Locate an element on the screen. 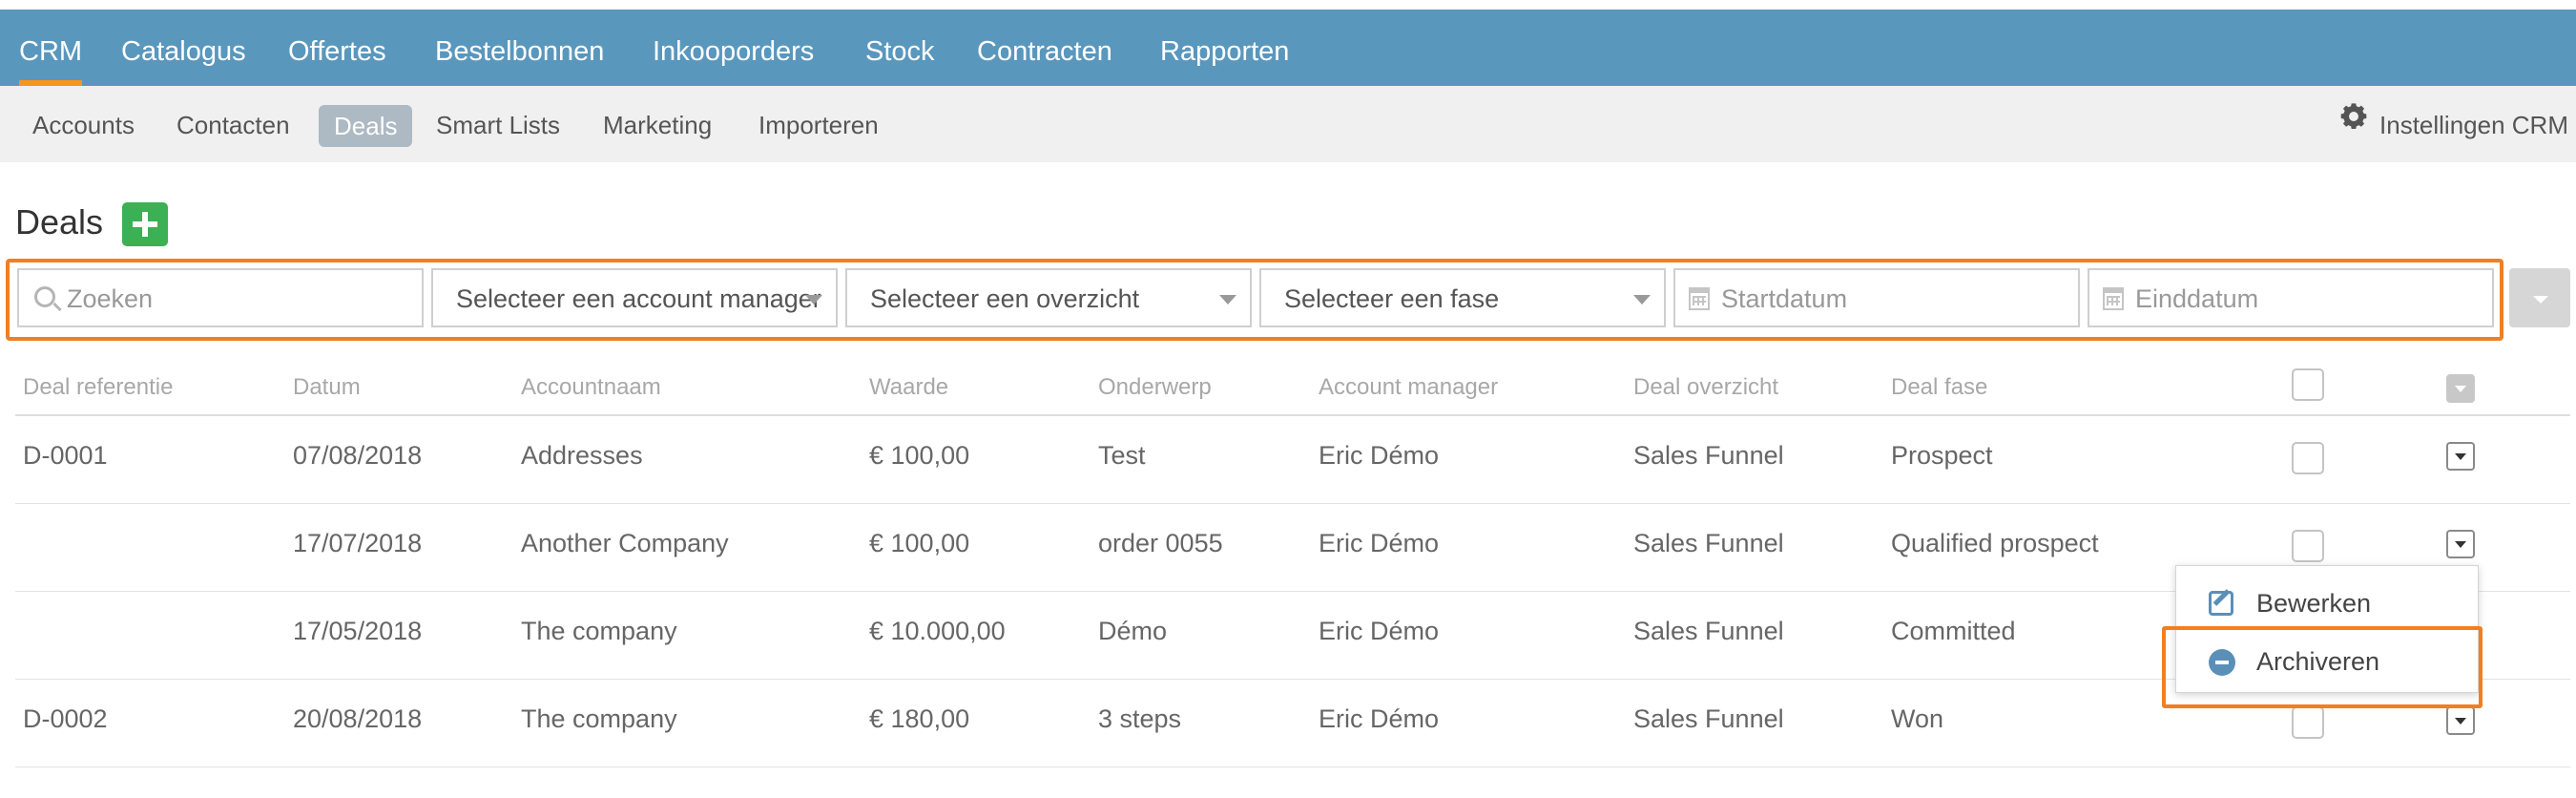  nav-inkooporders: Inkooporders is located at coordinates (733, 48).